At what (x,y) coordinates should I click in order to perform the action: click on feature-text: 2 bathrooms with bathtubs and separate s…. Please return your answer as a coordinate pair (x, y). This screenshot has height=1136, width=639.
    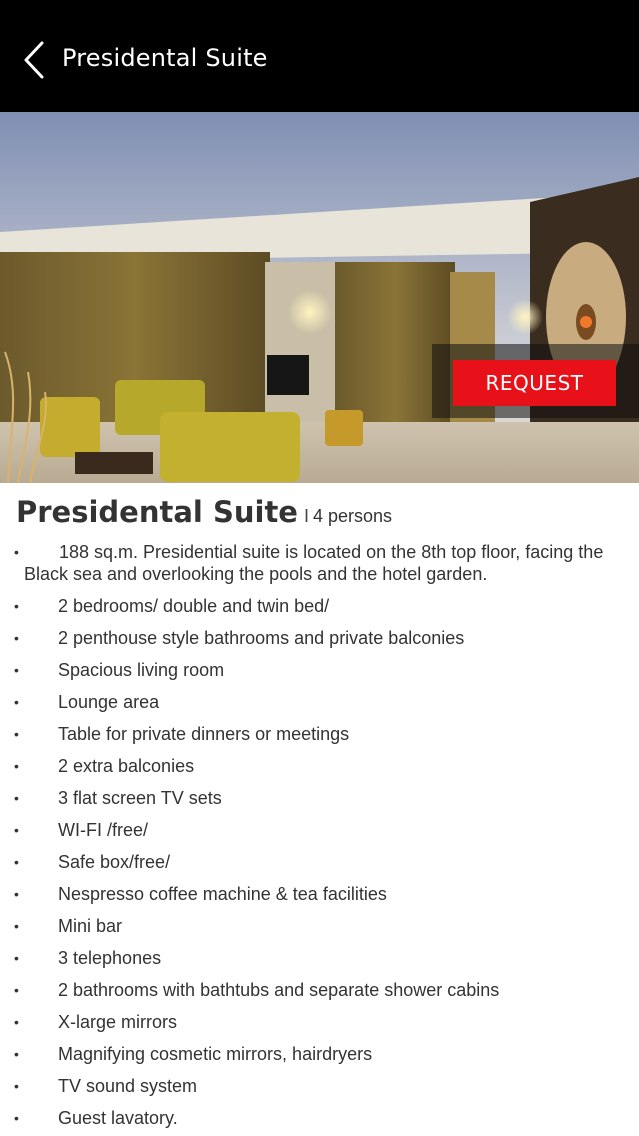
    Looking at the image, I should click on (279, 990).